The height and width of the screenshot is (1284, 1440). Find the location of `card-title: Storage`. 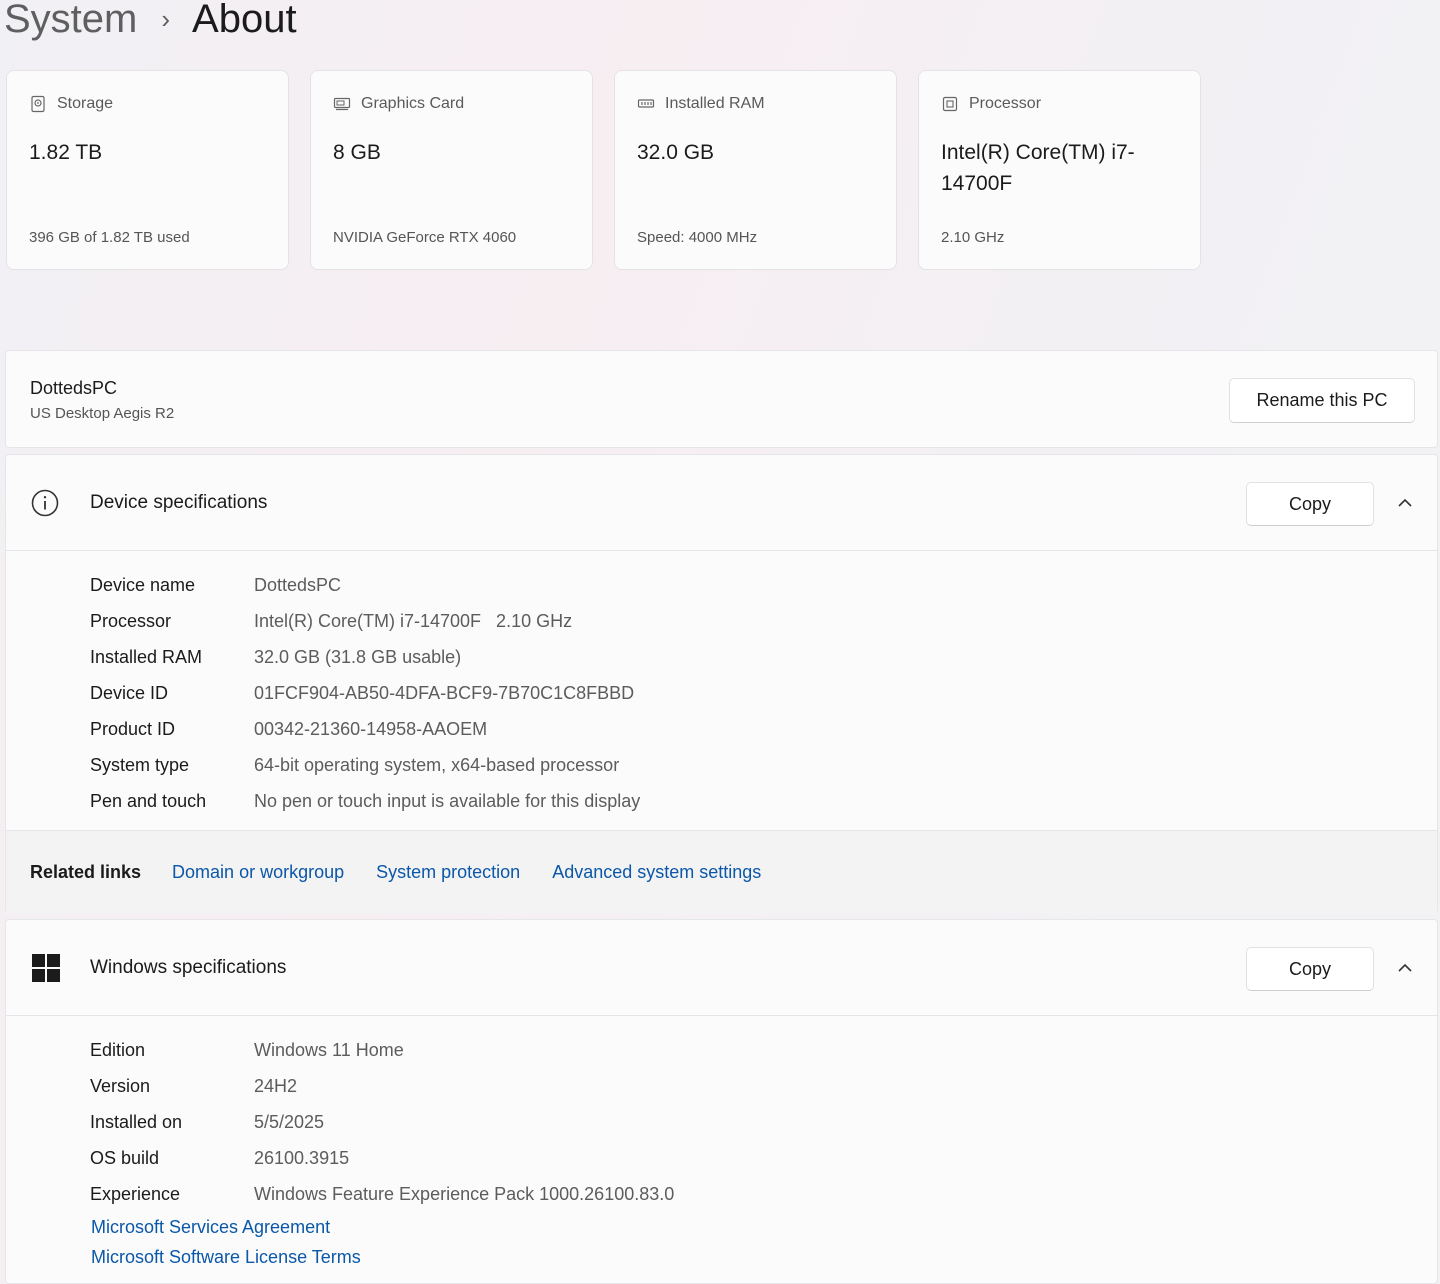

card-title: Storage is located at coordinates (85, 103).